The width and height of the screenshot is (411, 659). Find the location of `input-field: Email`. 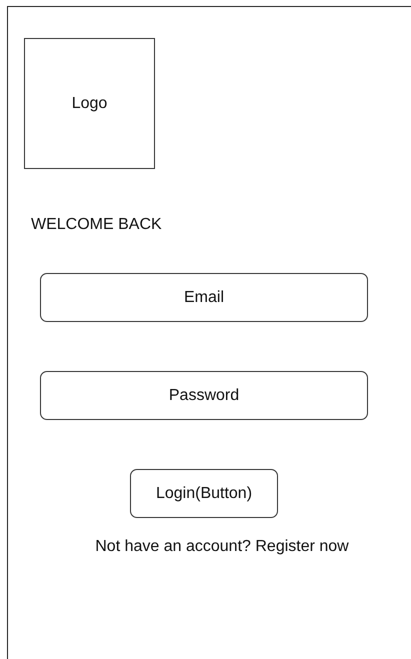

input-field: Email is located at coordinates (204, 297).